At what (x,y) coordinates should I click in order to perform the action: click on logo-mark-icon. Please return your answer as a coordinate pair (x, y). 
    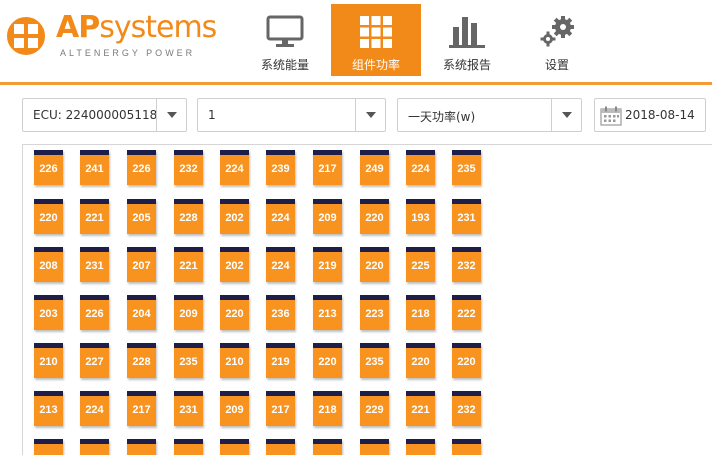
    Looking at the image, I should click on (26, 36).